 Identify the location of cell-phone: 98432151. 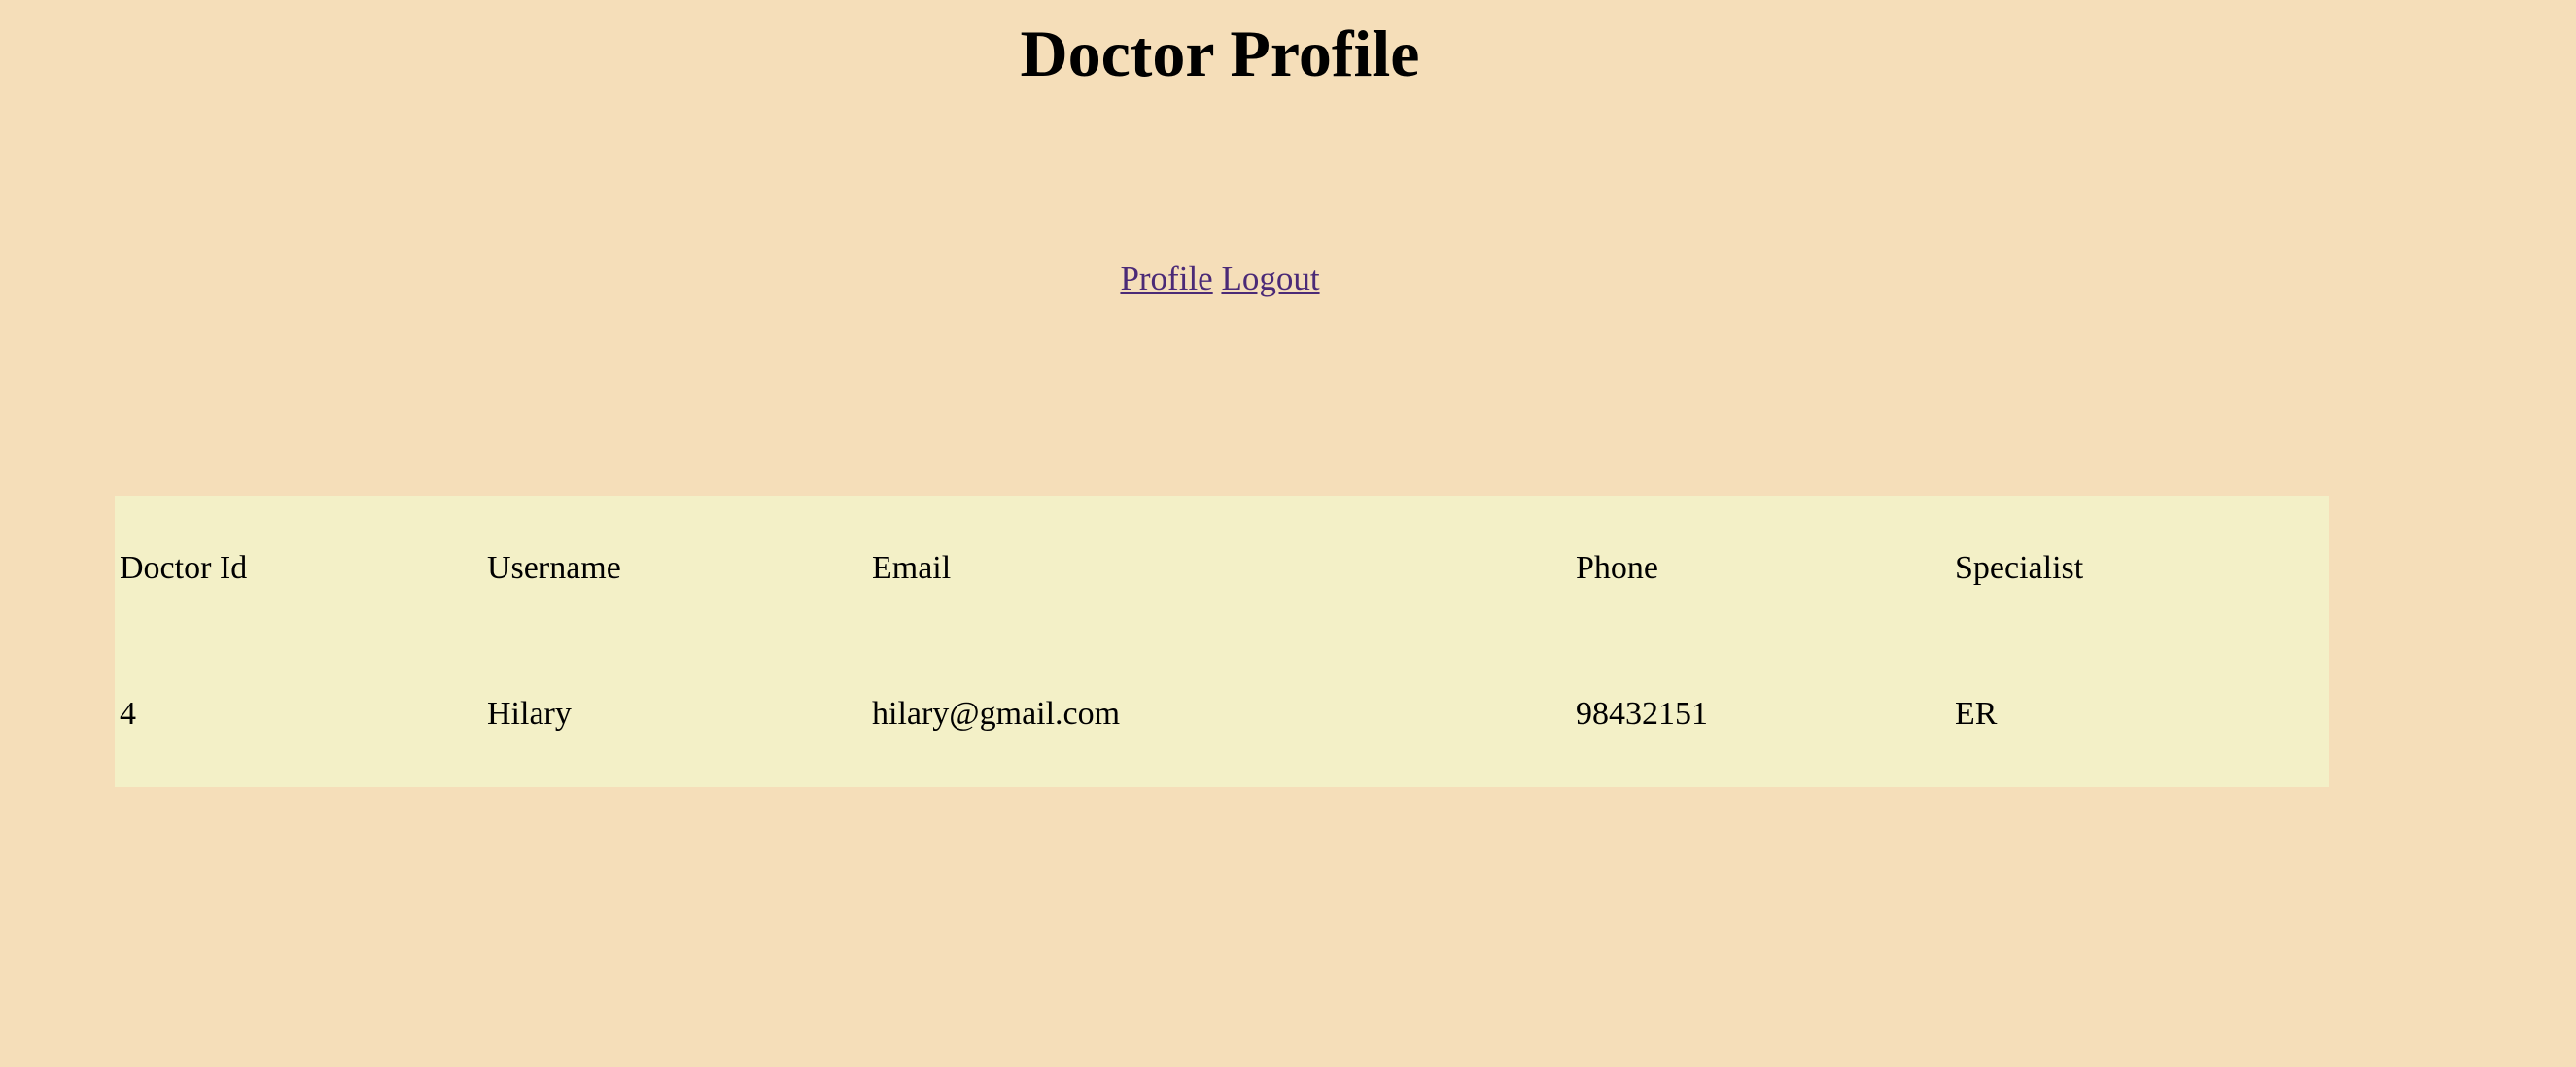
(1642, 714).